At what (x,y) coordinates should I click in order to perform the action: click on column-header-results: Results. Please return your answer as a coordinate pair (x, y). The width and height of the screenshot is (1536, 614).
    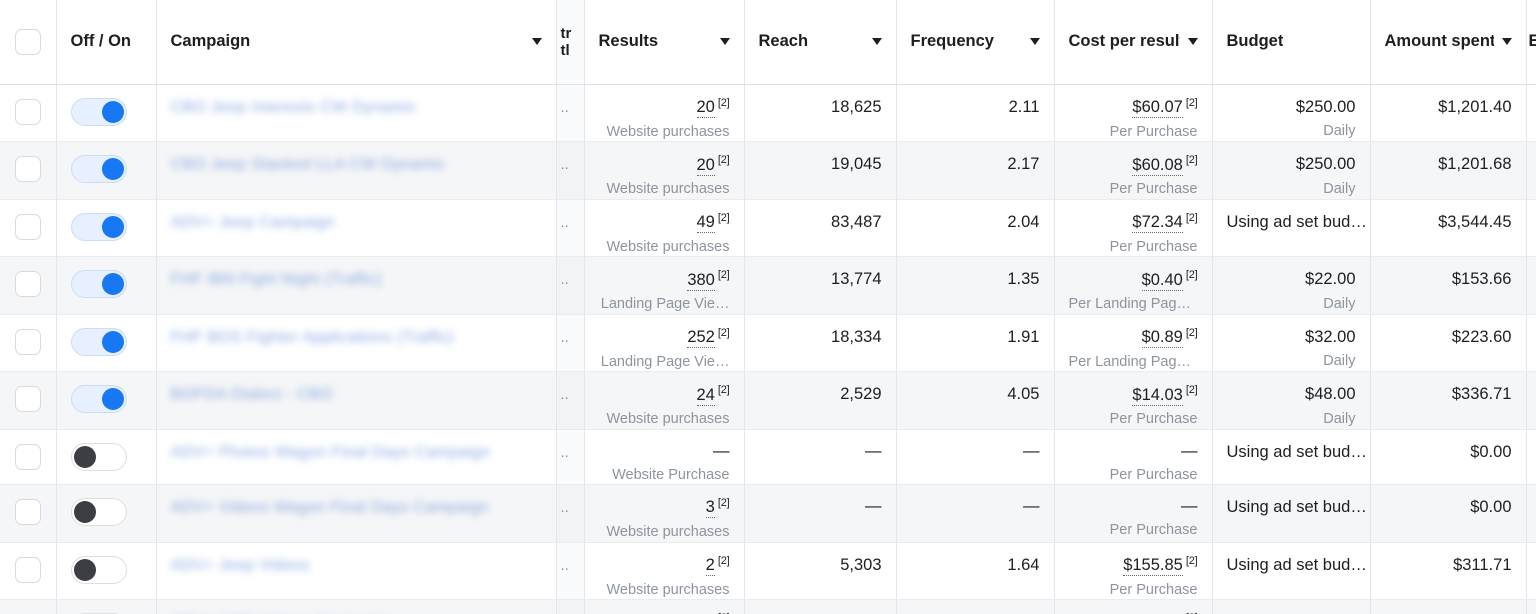
    Looking at the image, I should click on (664, 42).